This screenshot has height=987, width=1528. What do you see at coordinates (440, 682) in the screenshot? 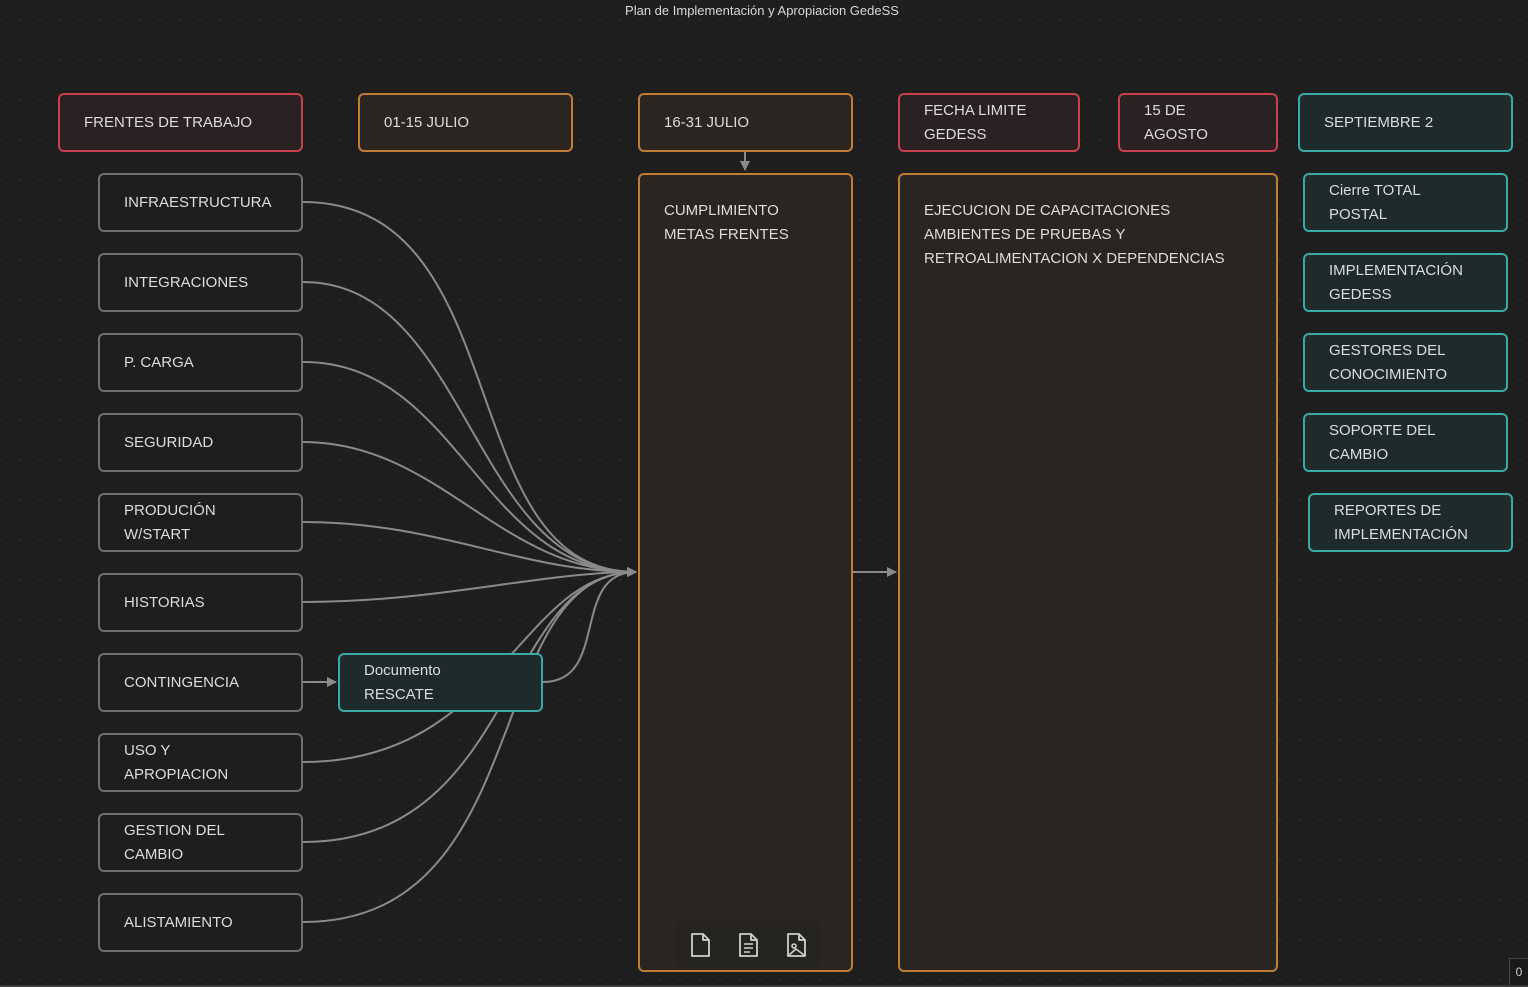
I see `documento-rescate-node: Documento RESCATE` at bounding box center [440, 682].